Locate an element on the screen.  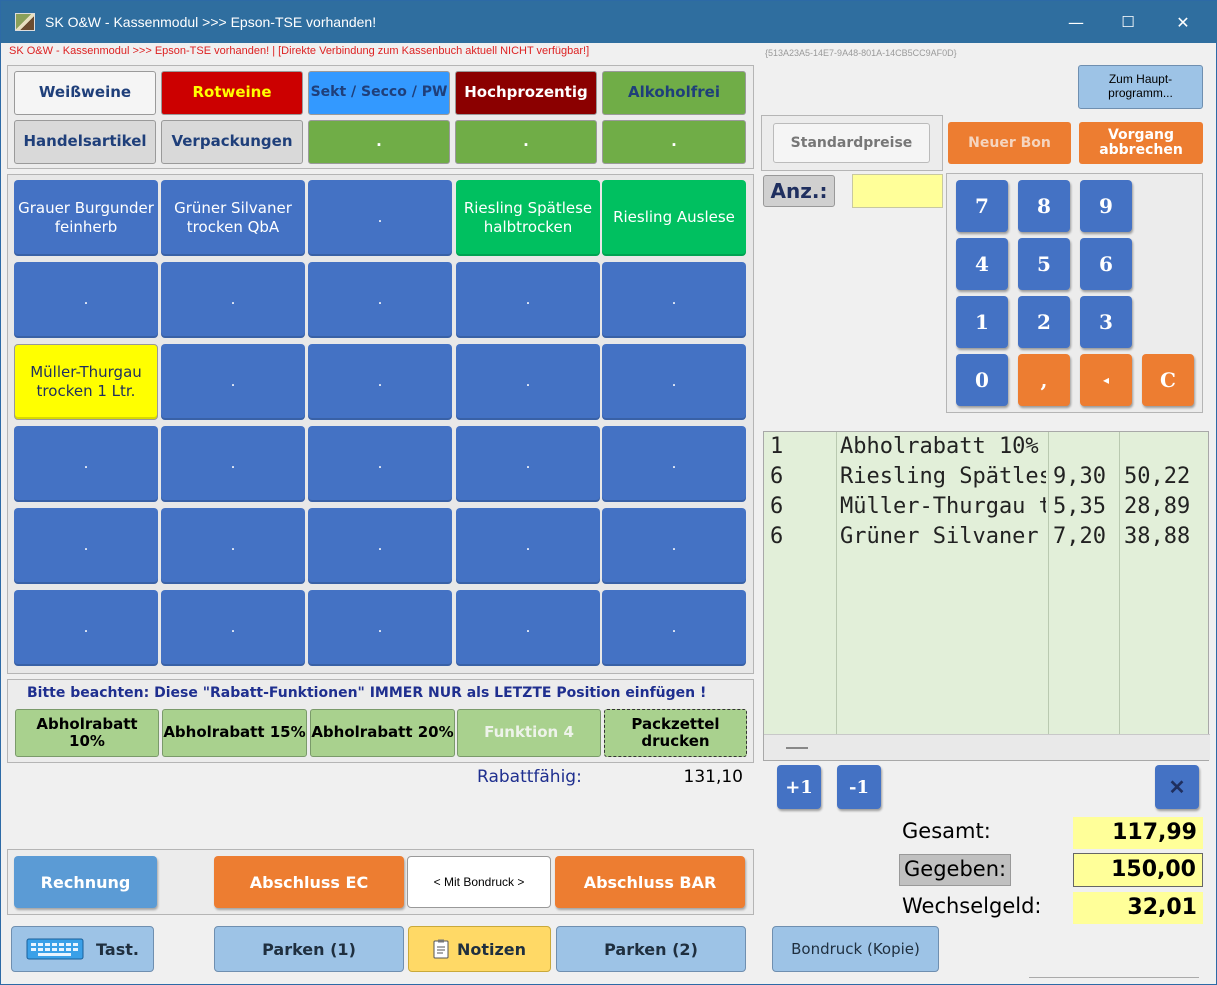
quantity-input is located at coordinates (897, 191).